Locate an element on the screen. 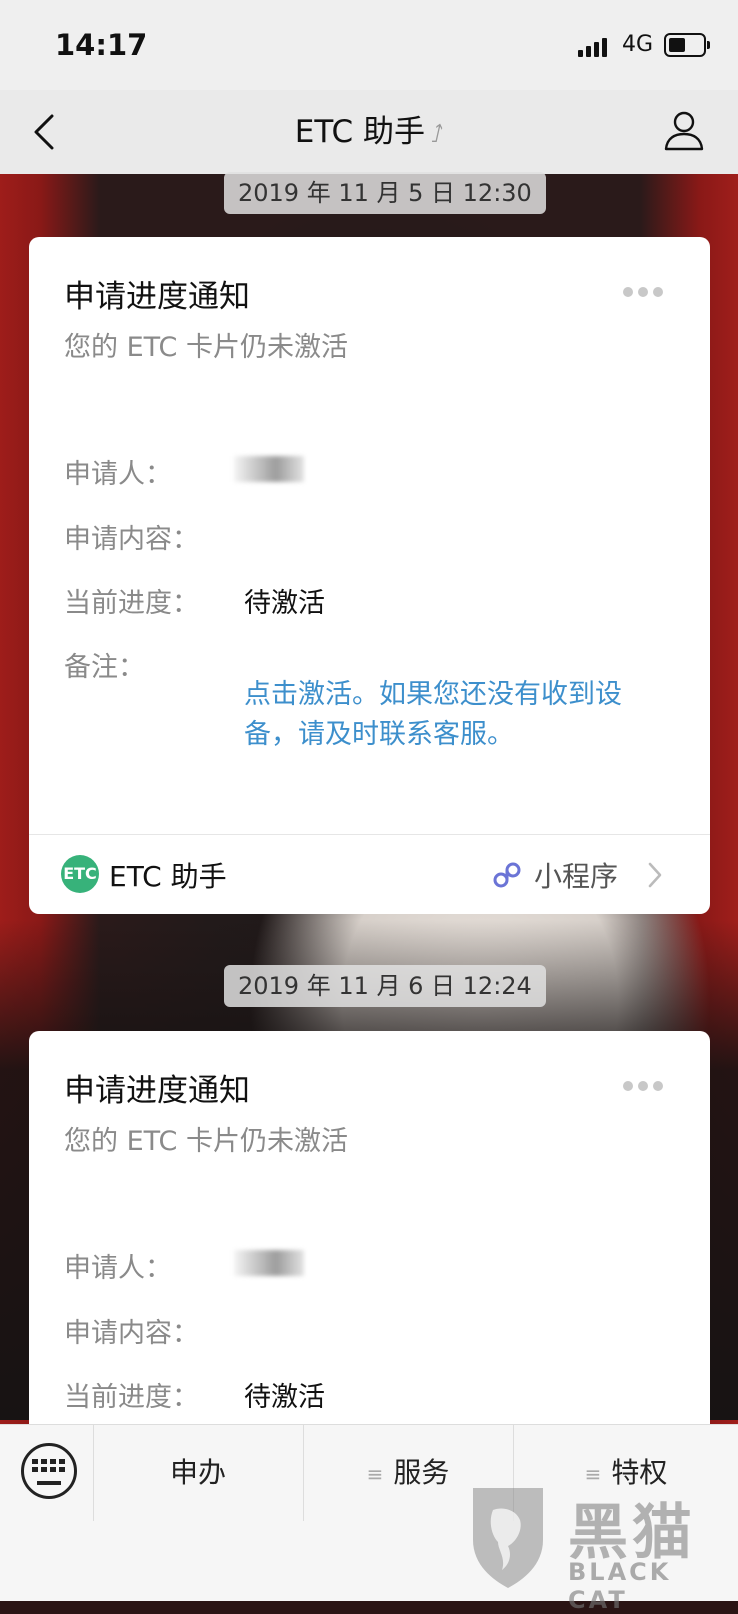 This screenshot has height=1614, width=738. watermark-text-en: BLACK CAT is located at coordinates (620, 1586).